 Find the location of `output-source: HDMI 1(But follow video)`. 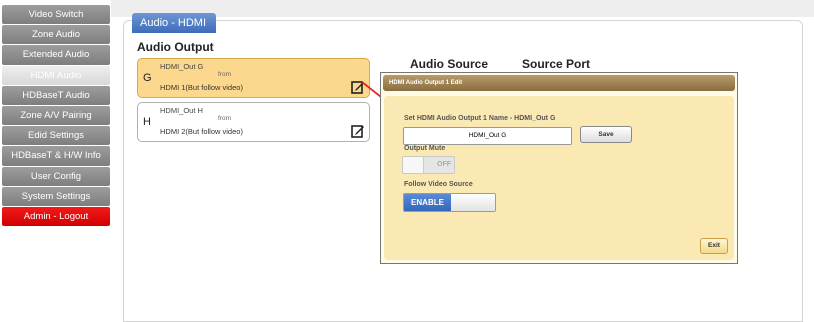

output-source: HDMI 1(But follow video) is located at coordinates (201, 87).